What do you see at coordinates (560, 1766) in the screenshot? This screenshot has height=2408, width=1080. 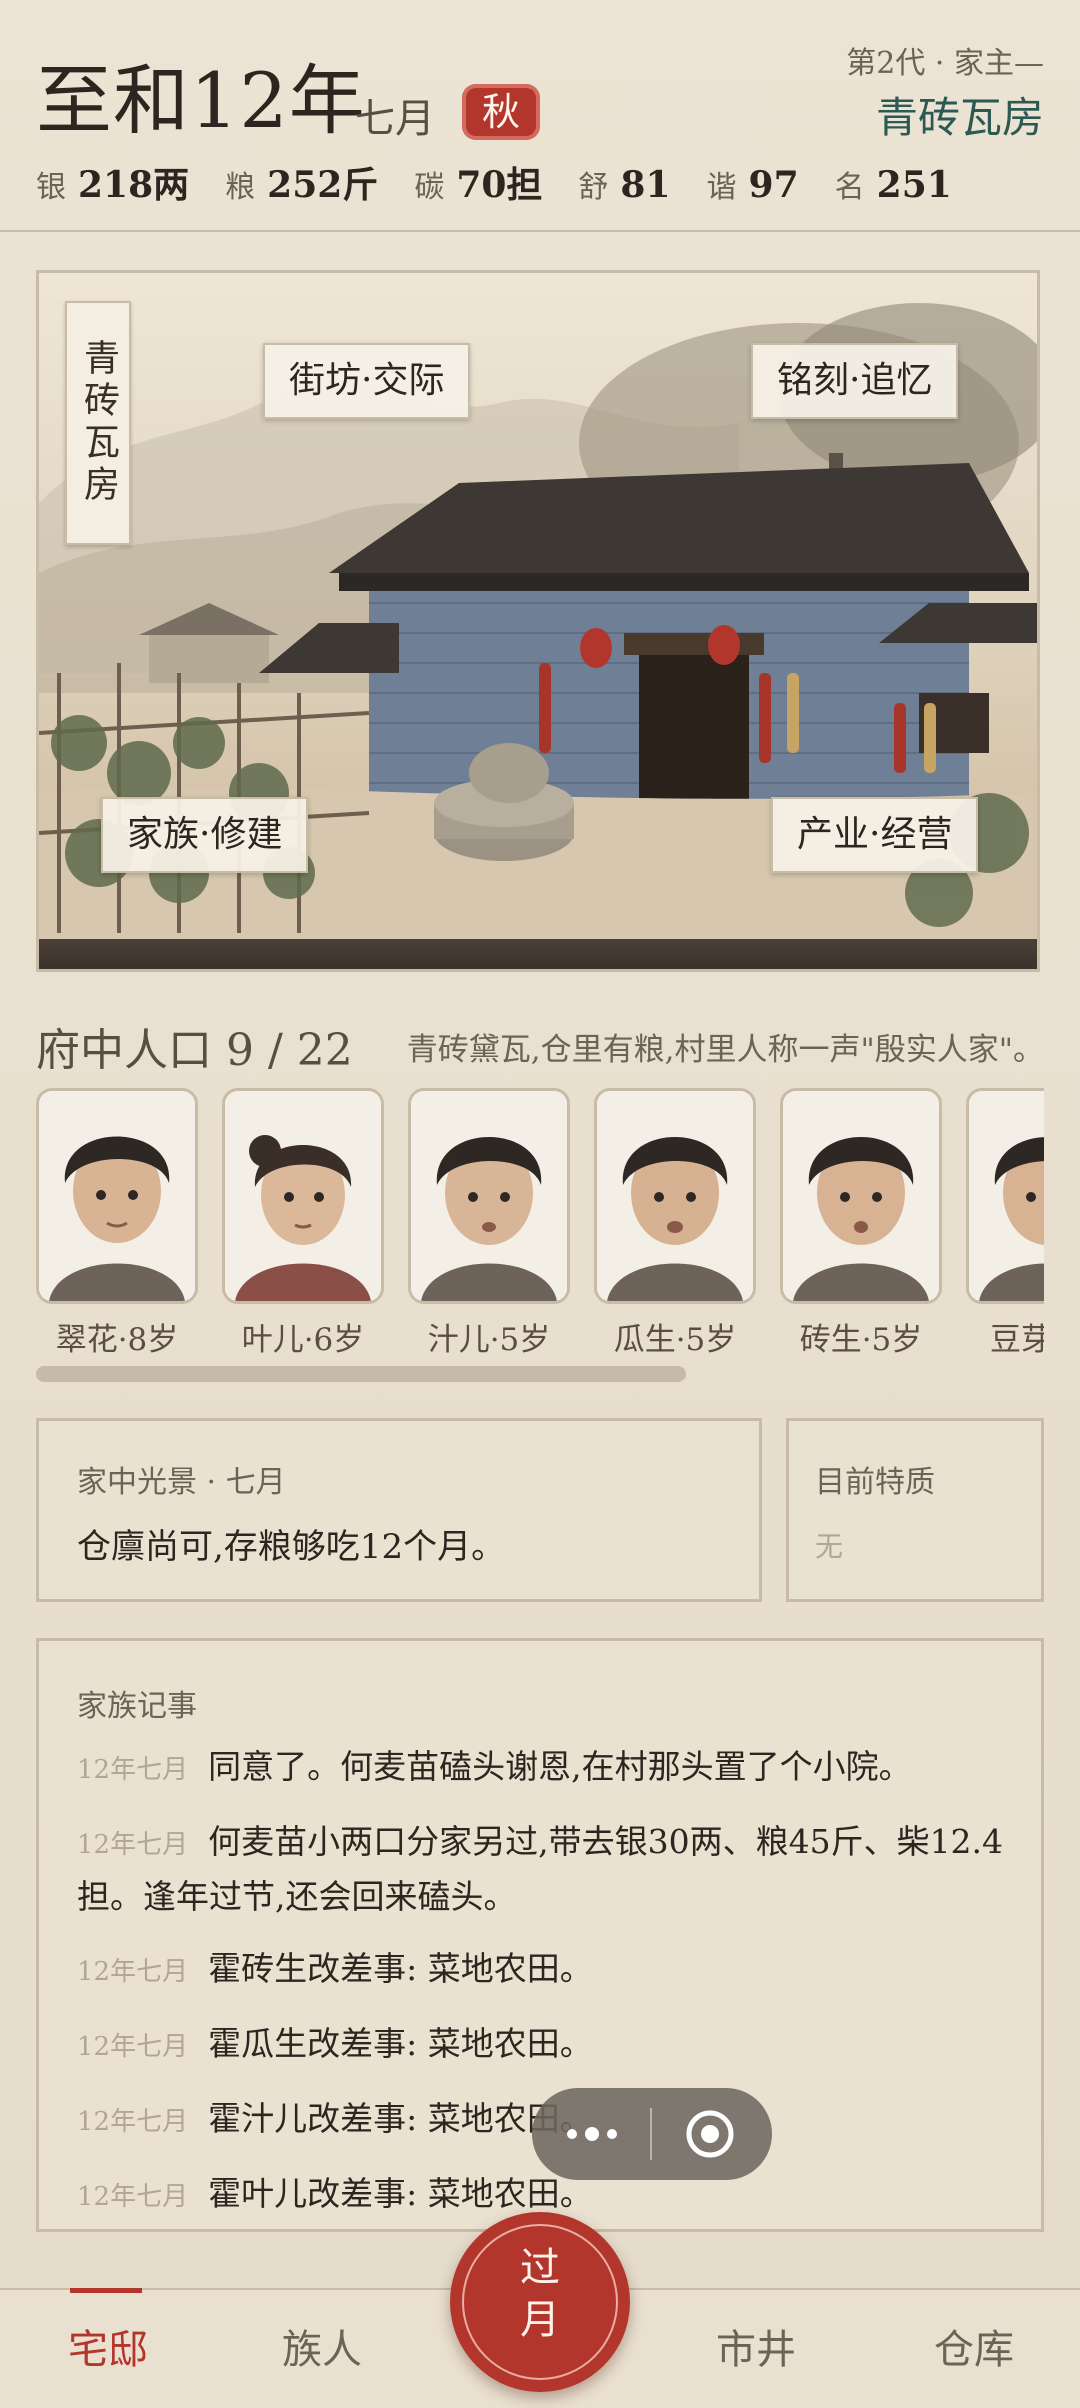 I see `log-text: 同意了。何麦苗磕头谢恩,在村那头置了个小院。` at bounding box center [560, 1766].